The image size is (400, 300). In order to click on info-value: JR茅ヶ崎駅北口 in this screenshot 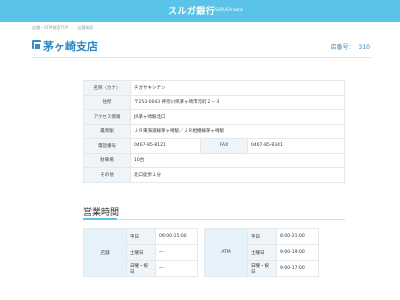, I will do `click(237, 117)`.